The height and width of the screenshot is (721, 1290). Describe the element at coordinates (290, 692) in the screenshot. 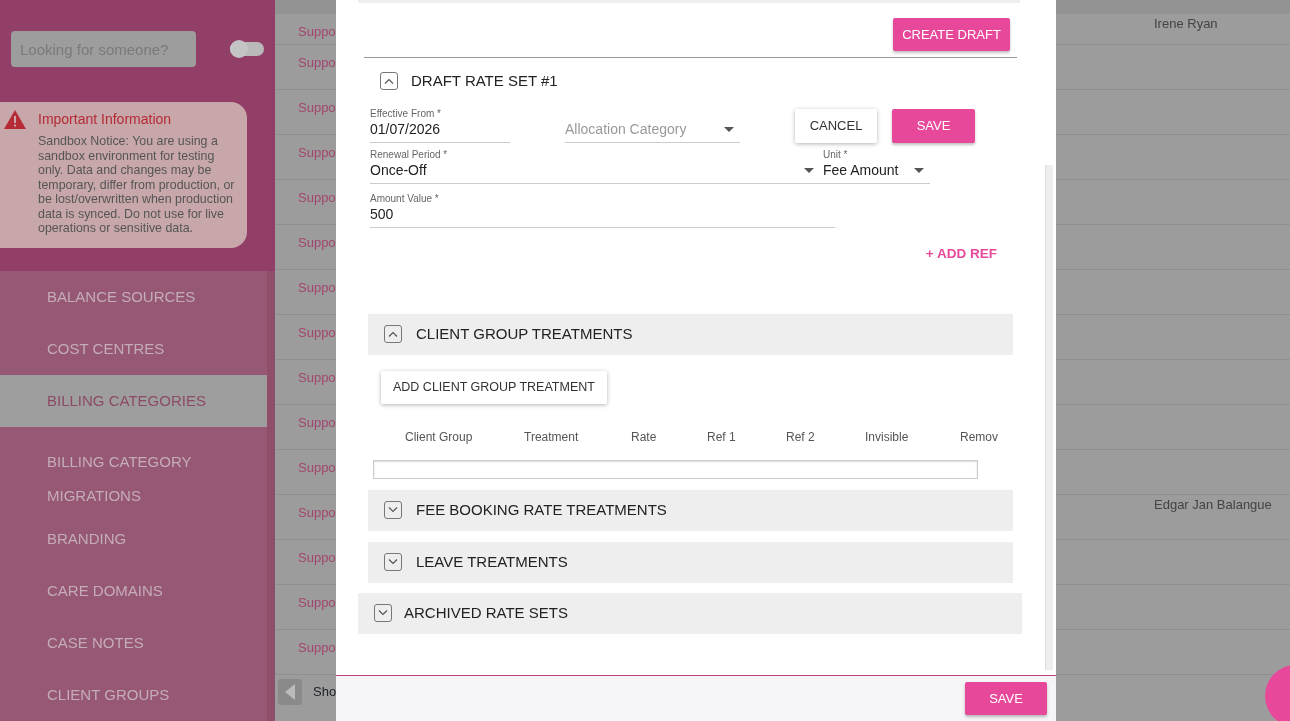

I see `left-triangle-icon` at that location.